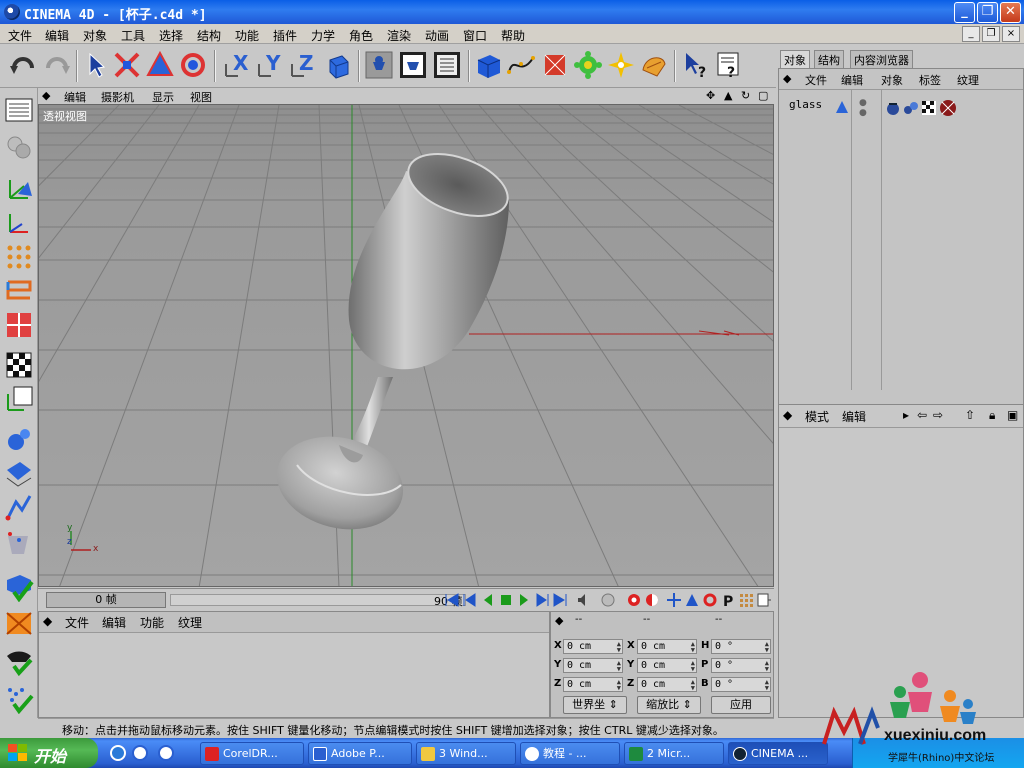 This screenshot has height=768, width=1024. What do you see at coordinates (75, 97) in the screenshot?
I see `viewport-menu-edit: 编辑` at bounding box center [75, 97].